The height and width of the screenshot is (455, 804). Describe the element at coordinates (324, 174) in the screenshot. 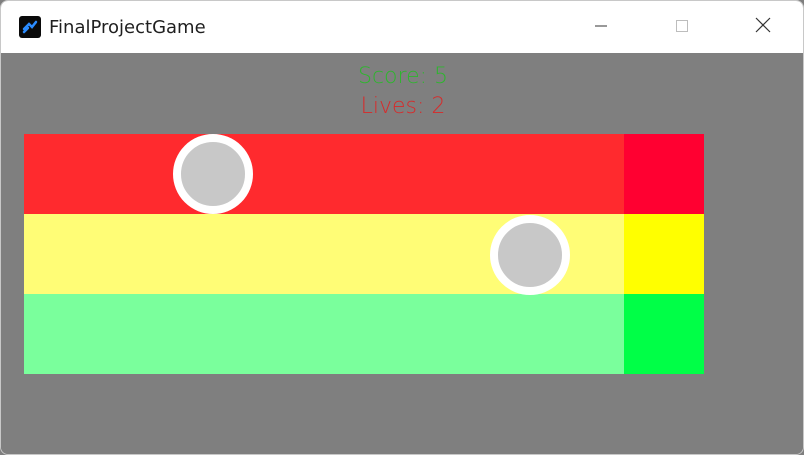

I see `lane-red` at that location.